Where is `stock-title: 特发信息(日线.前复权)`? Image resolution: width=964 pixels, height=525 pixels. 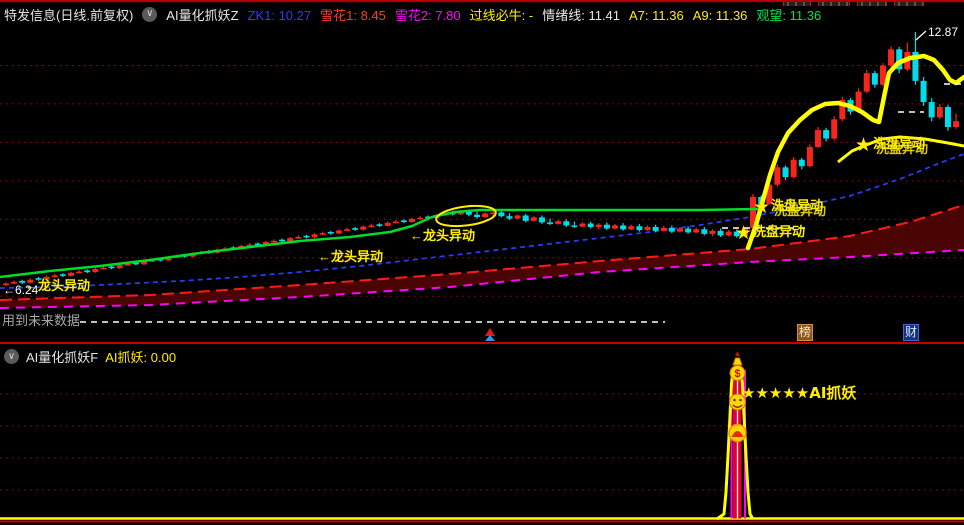 stock-title: 特发信息(日线.前复权) is located at coordinates (69, 15).